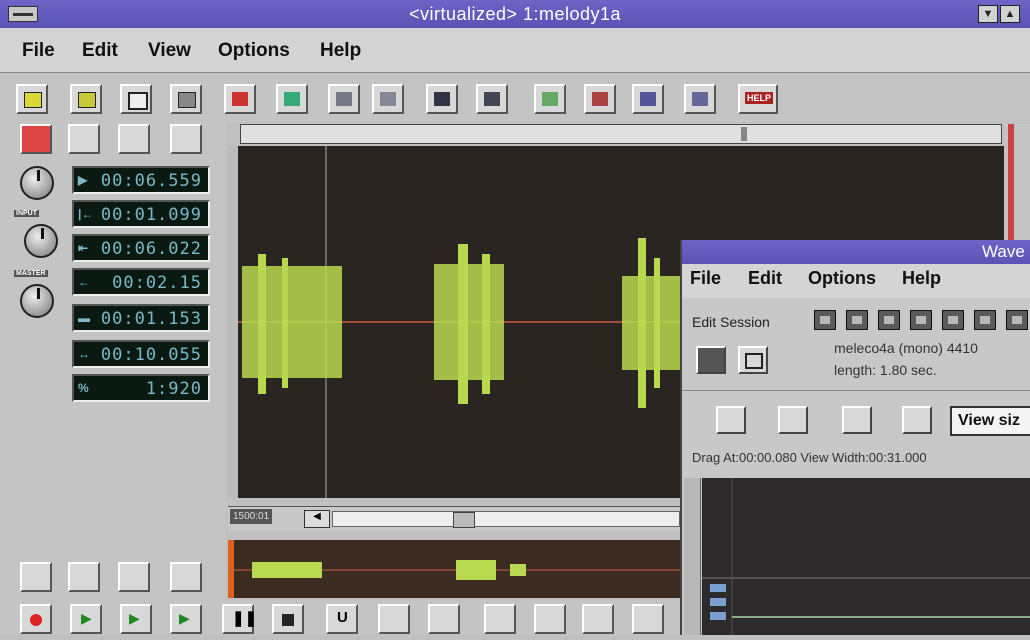  I want to click on menu-edit: Edit, so click(100, 51).